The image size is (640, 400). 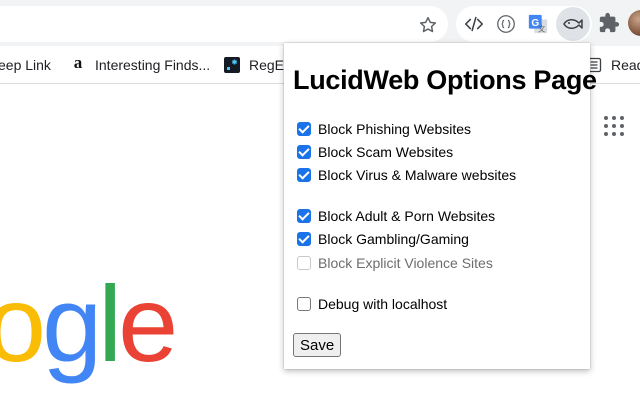 I want to click on option-label: Block Scam Websites, so click(x=386, y=152).